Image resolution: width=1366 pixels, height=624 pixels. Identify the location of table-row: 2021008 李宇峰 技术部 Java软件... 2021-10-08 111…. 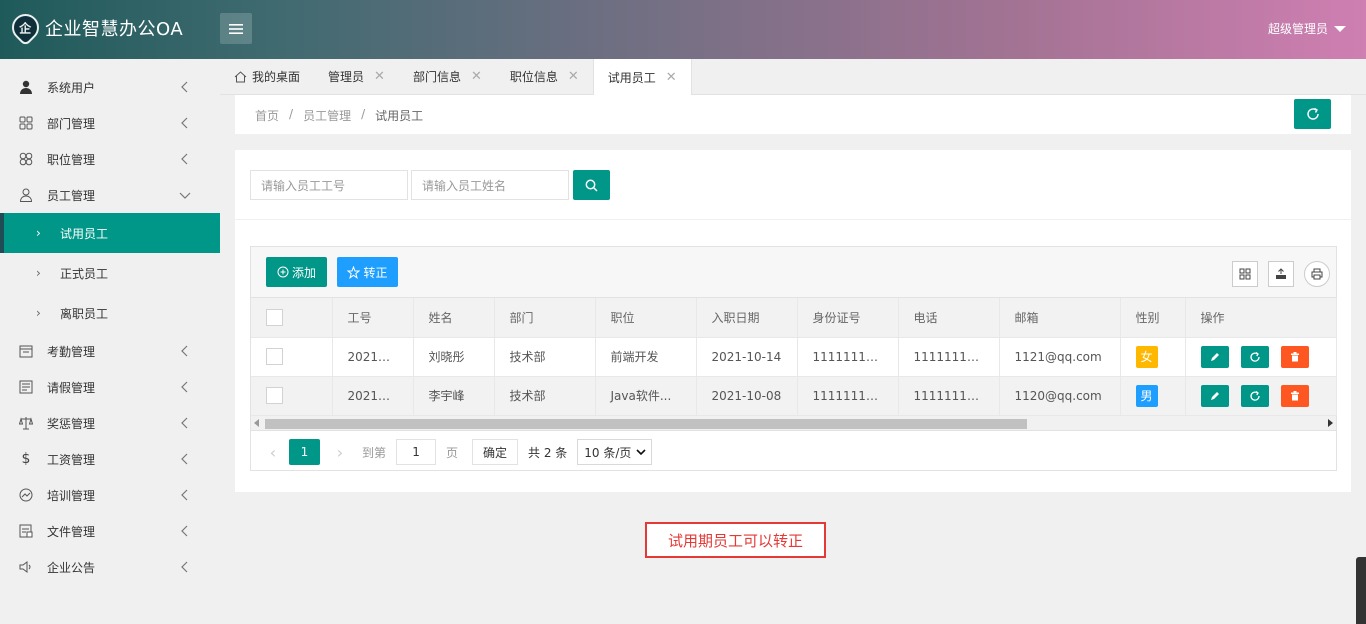
(794, 396).